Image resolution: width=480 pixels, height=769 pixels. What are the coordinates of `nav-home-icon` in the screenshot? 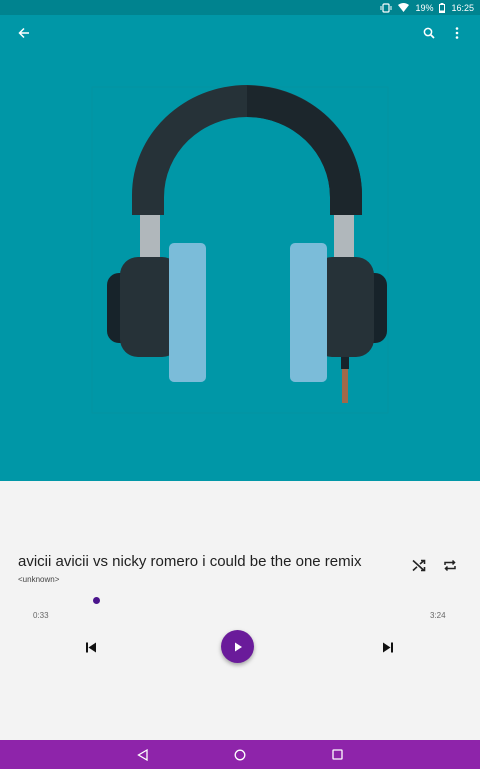 It's located at (240, 754).